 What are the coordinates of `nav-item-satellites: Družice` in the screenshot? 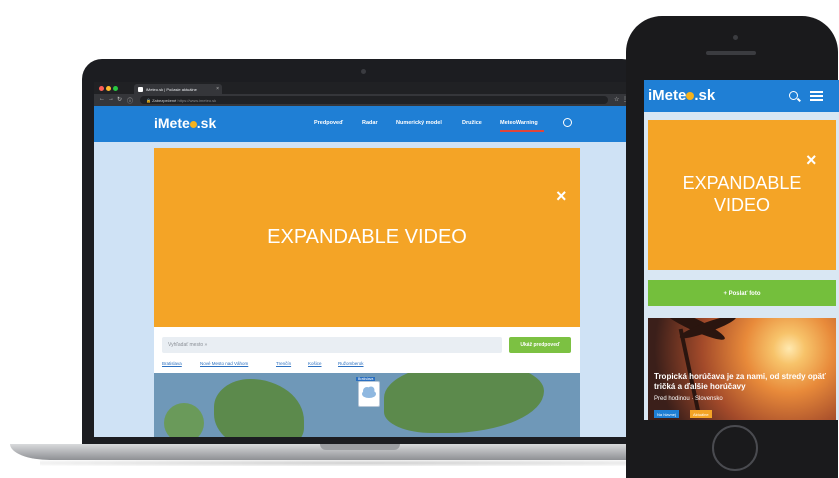 It's located at (472, 123).